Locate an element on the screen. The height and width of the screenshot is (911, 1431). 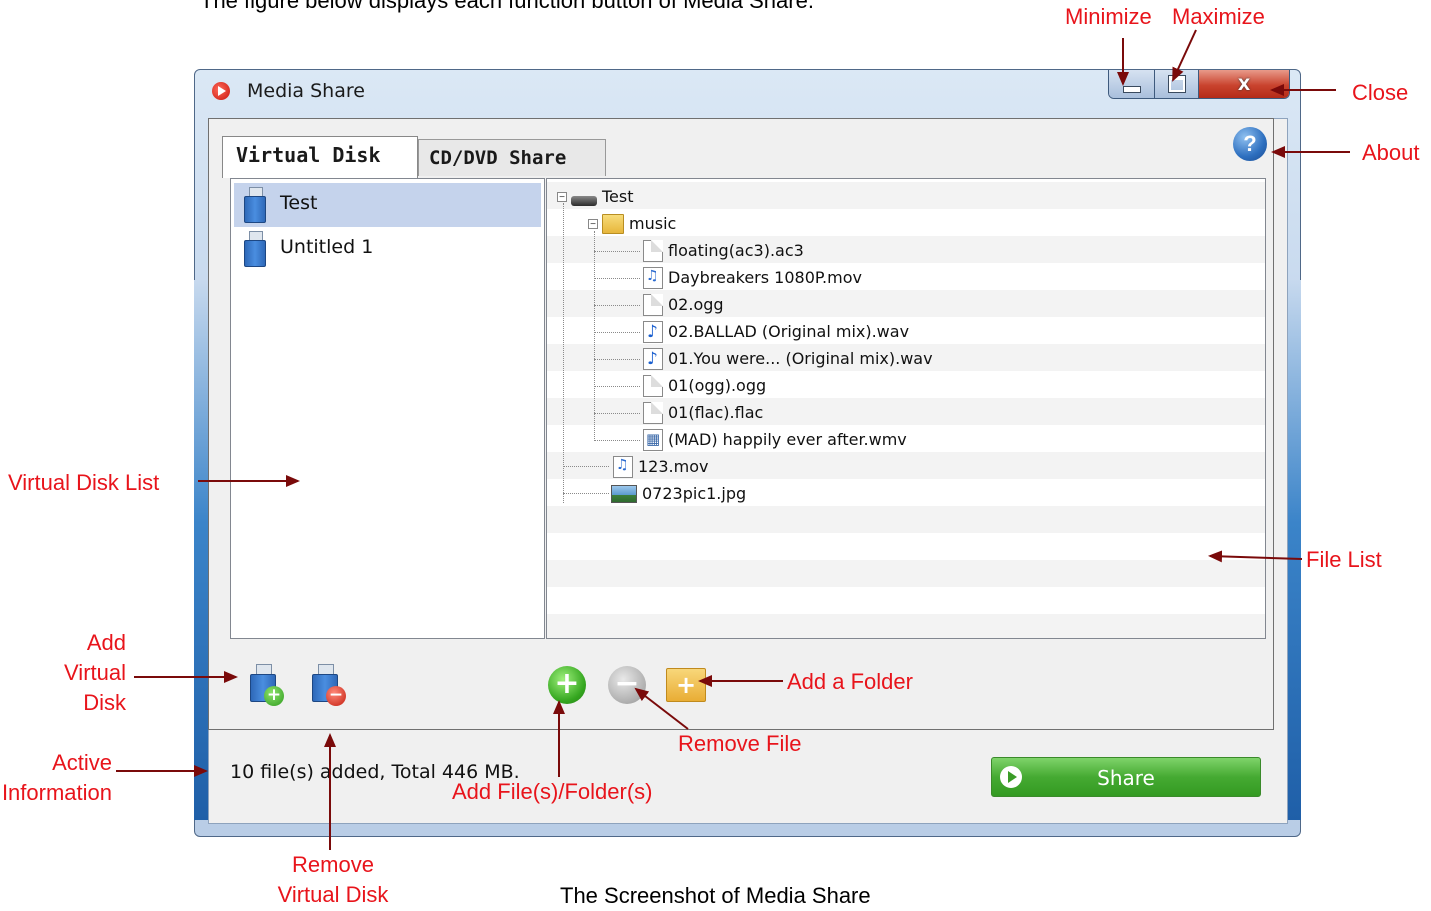
share-button: Share is located at coordinates (1126, 777).